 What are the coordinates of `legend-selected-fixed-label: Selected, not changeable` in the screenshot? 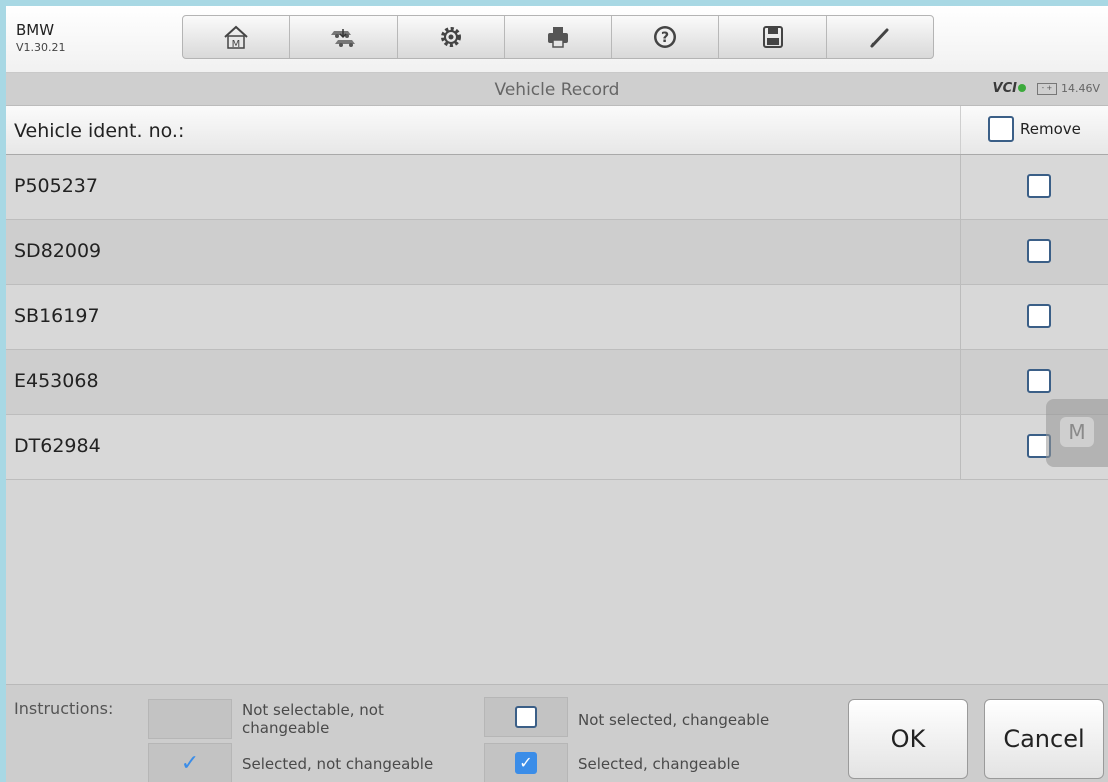 It's located at (338, 764).